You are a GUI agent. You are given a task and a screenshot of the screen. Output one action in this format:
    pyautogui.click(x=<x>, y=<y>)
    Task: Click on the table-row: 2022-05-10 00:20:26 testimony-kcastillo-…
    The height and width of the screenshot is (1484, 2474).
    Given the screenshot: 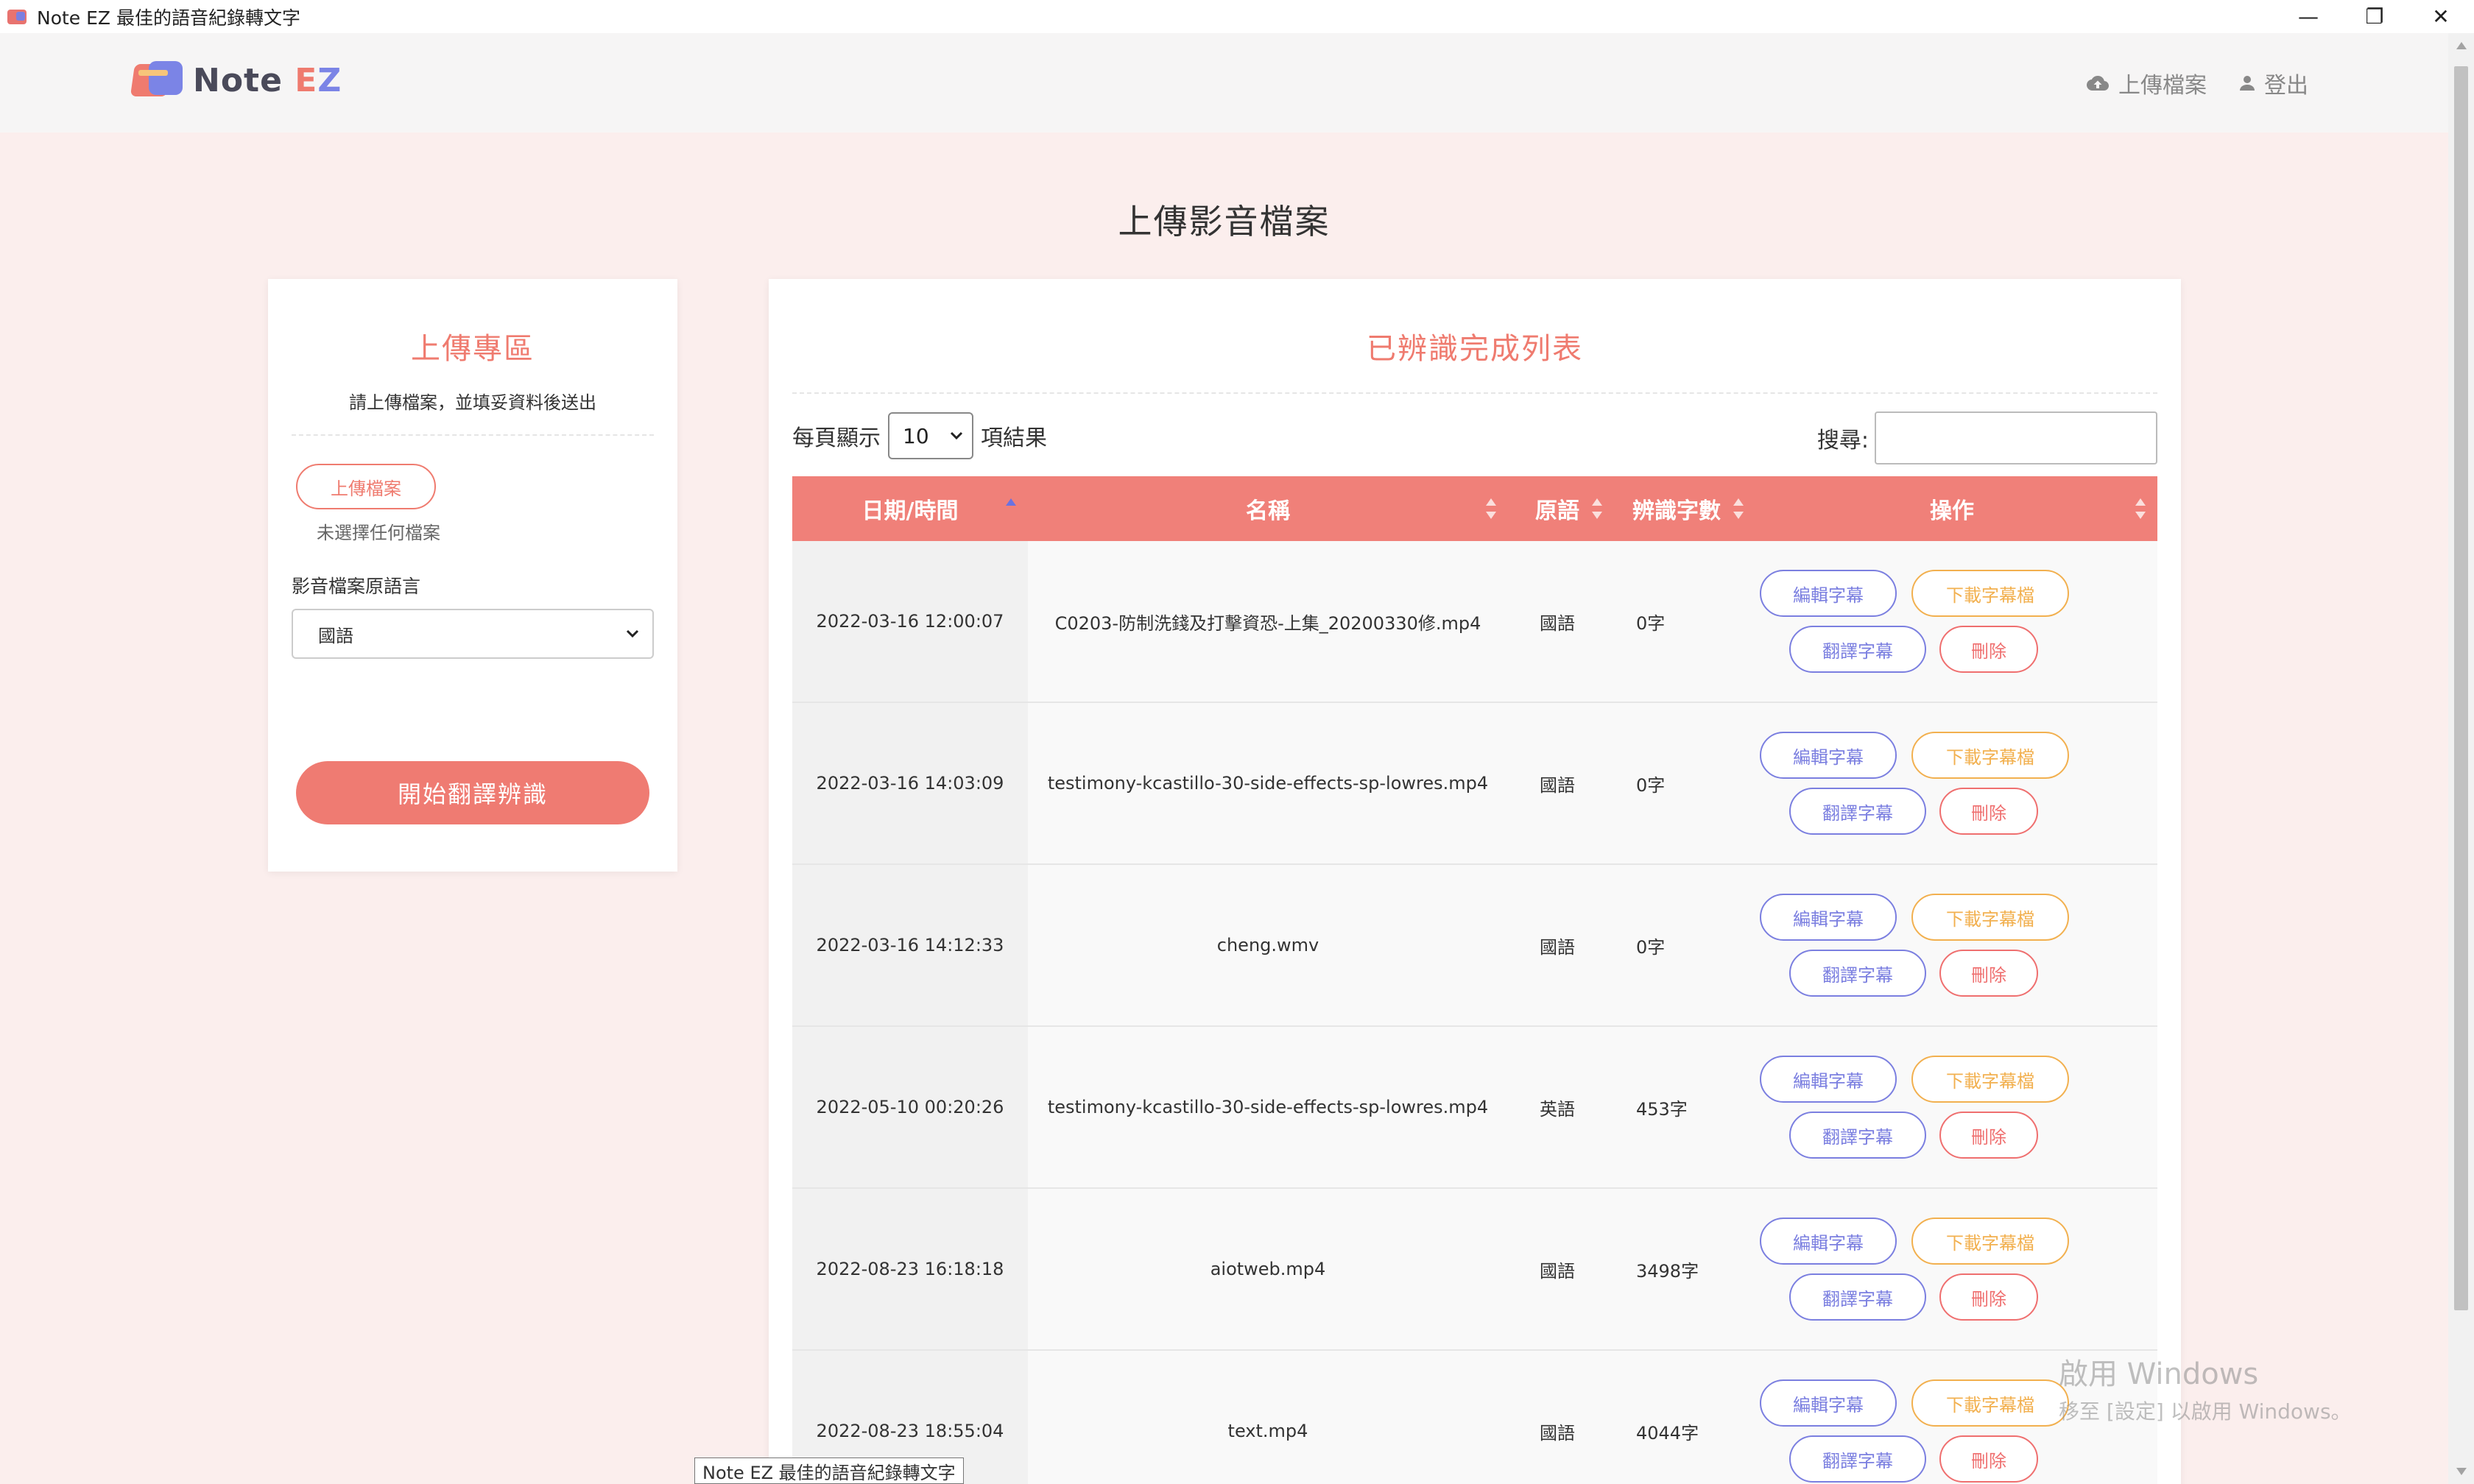 What is the action you would take?
    pyautogui.click(x=1474, y=1108)
    